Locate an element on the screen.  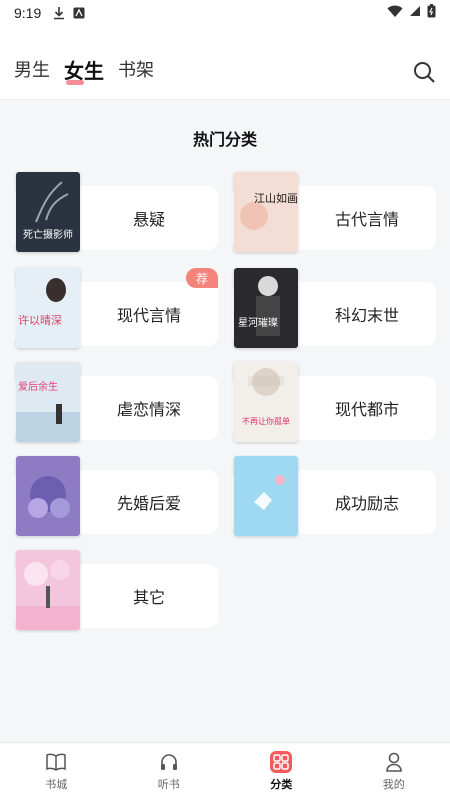
bottom-nav: 书城 听书 分类 我的 is located at coordinates (225, 771).